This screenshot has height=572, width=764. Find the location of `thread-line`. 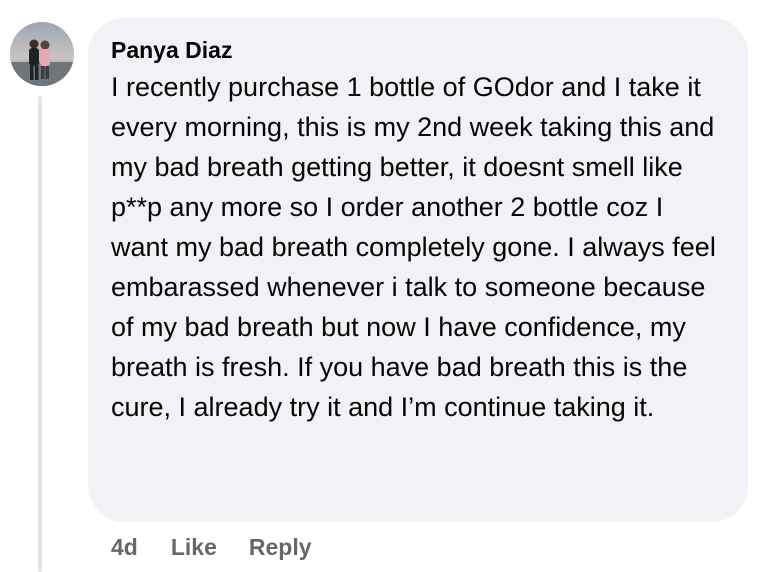

thread-line is located at coordinates (40, 334).